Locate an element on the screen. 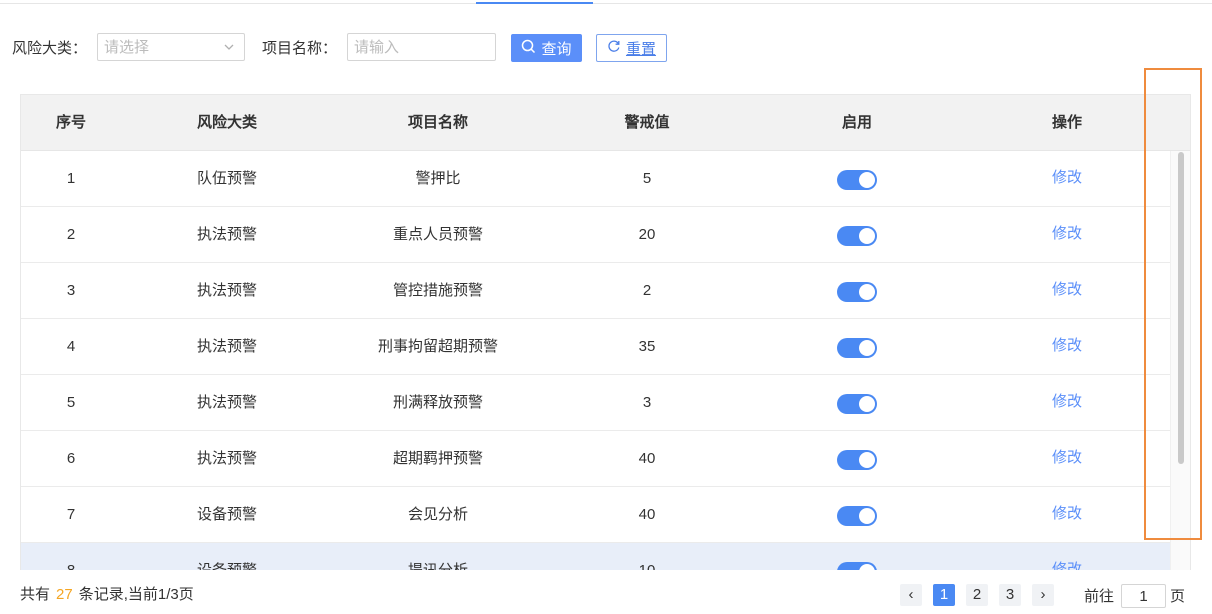 This screenshot has height=614, width=1212. cell-name: 管控措施预警 is located at coordinates (437, 290).